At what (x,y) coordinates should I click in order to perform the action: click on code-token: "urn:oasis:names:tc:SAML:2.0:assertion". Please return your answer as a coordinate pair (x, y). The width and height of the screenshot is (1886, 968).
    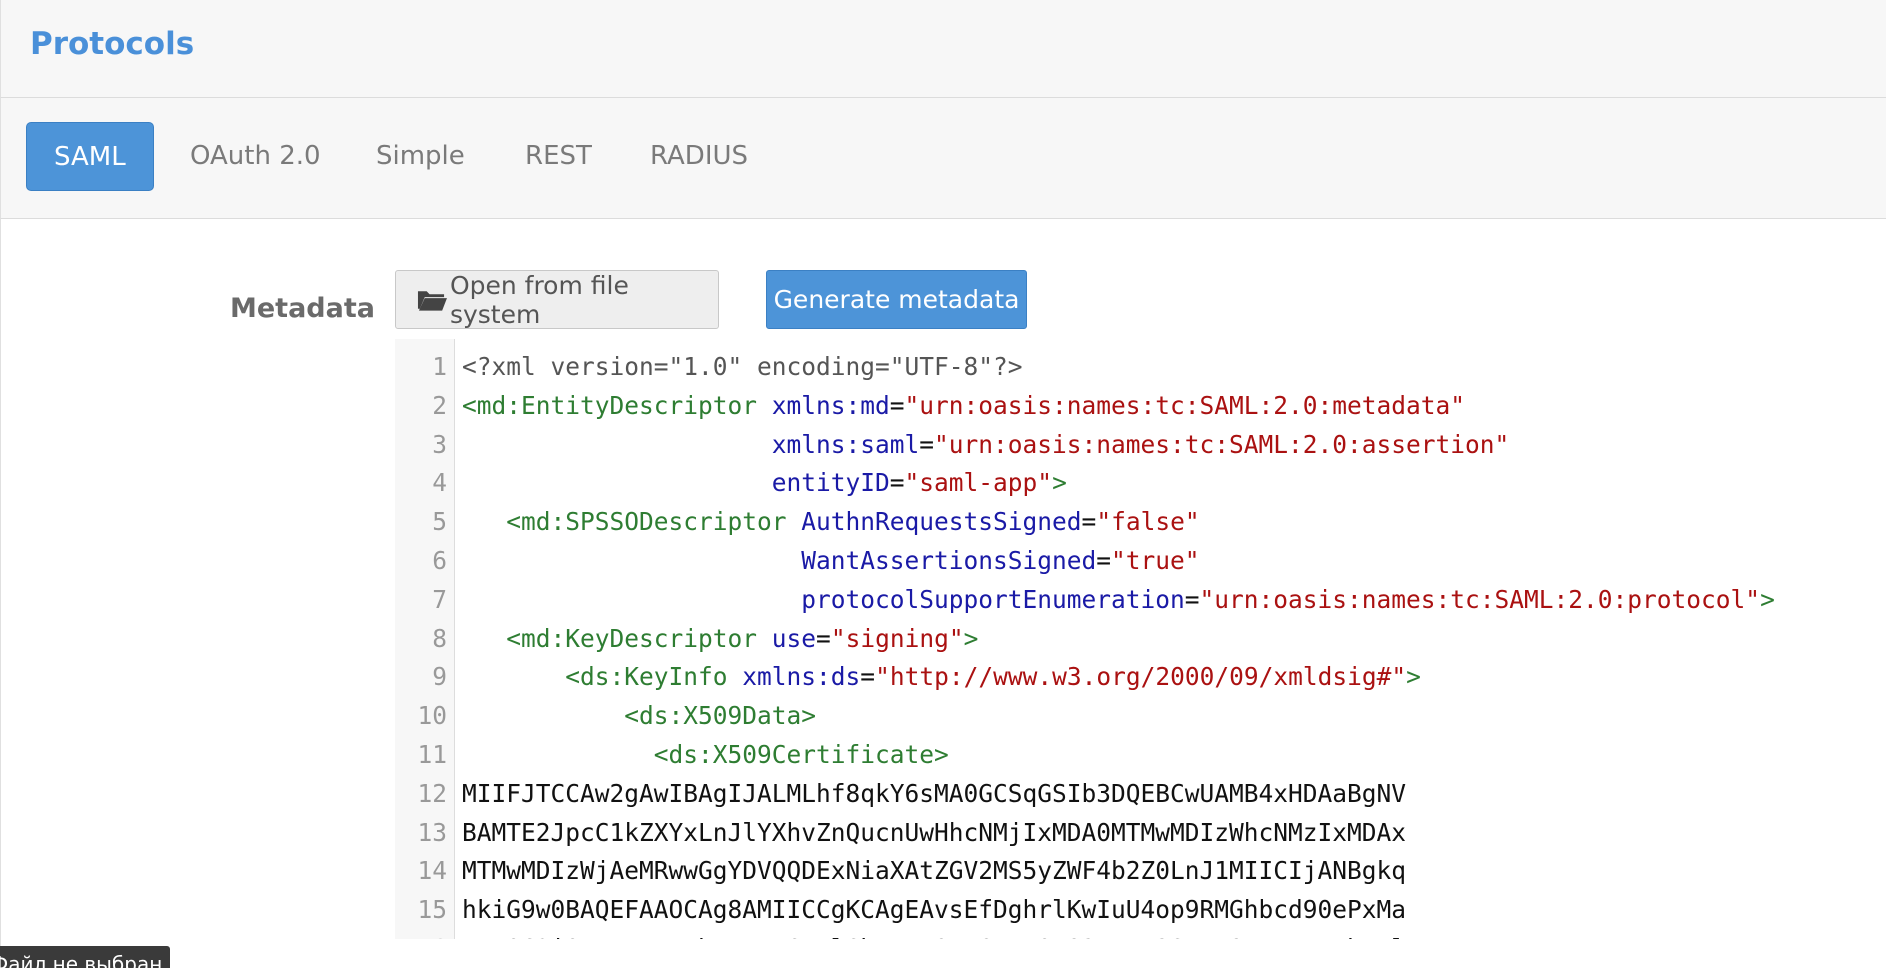
    Looking at the image, I should click on (1222, 444).